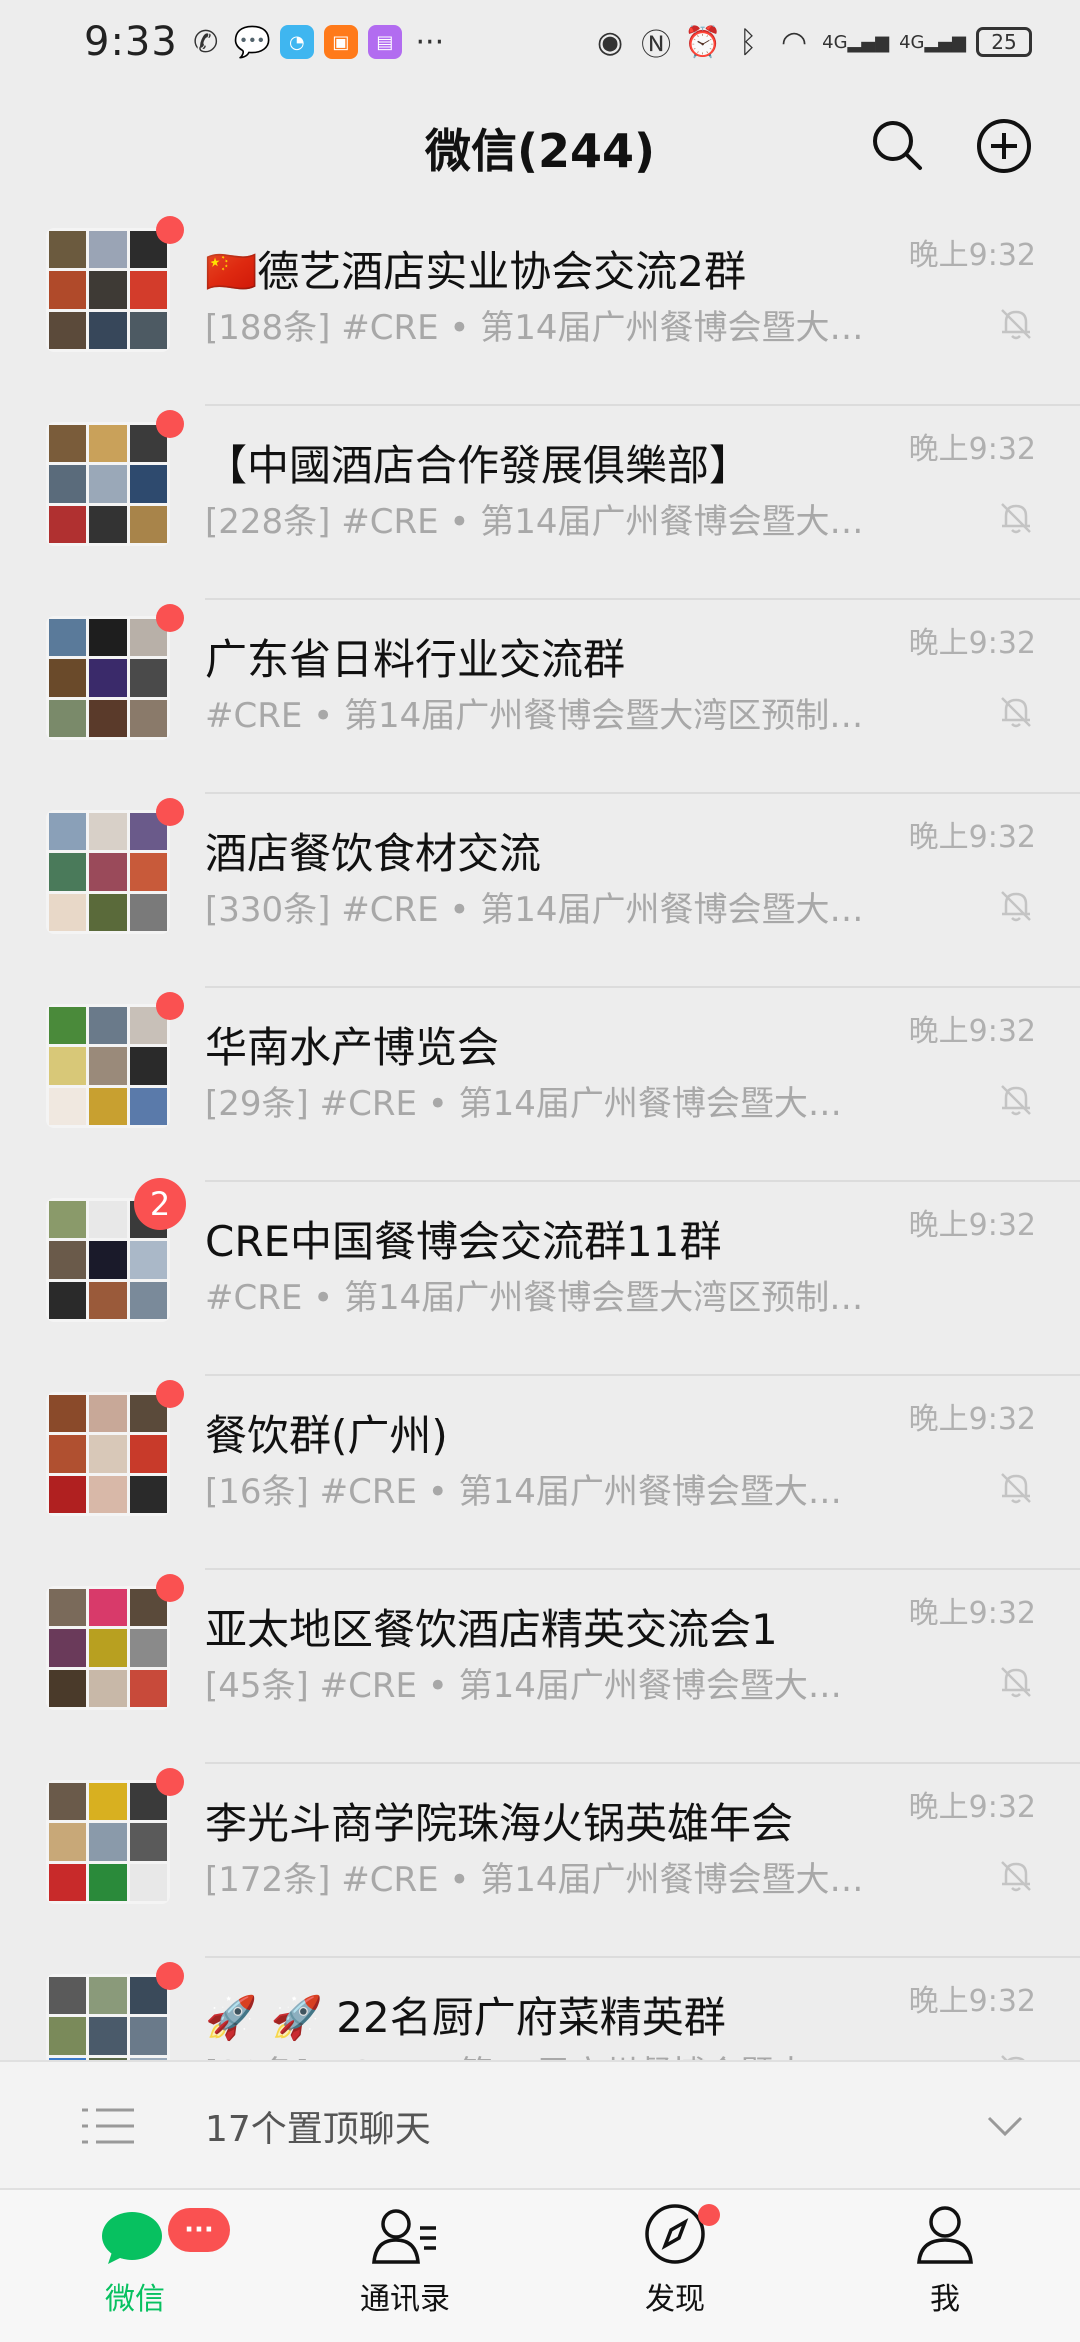 This screenshot has width=1080, height=2342. What do you see at coordinates (945, 2266) in the screenshot?
I see `tab-me: 我` at bounding box center [945, 2266].